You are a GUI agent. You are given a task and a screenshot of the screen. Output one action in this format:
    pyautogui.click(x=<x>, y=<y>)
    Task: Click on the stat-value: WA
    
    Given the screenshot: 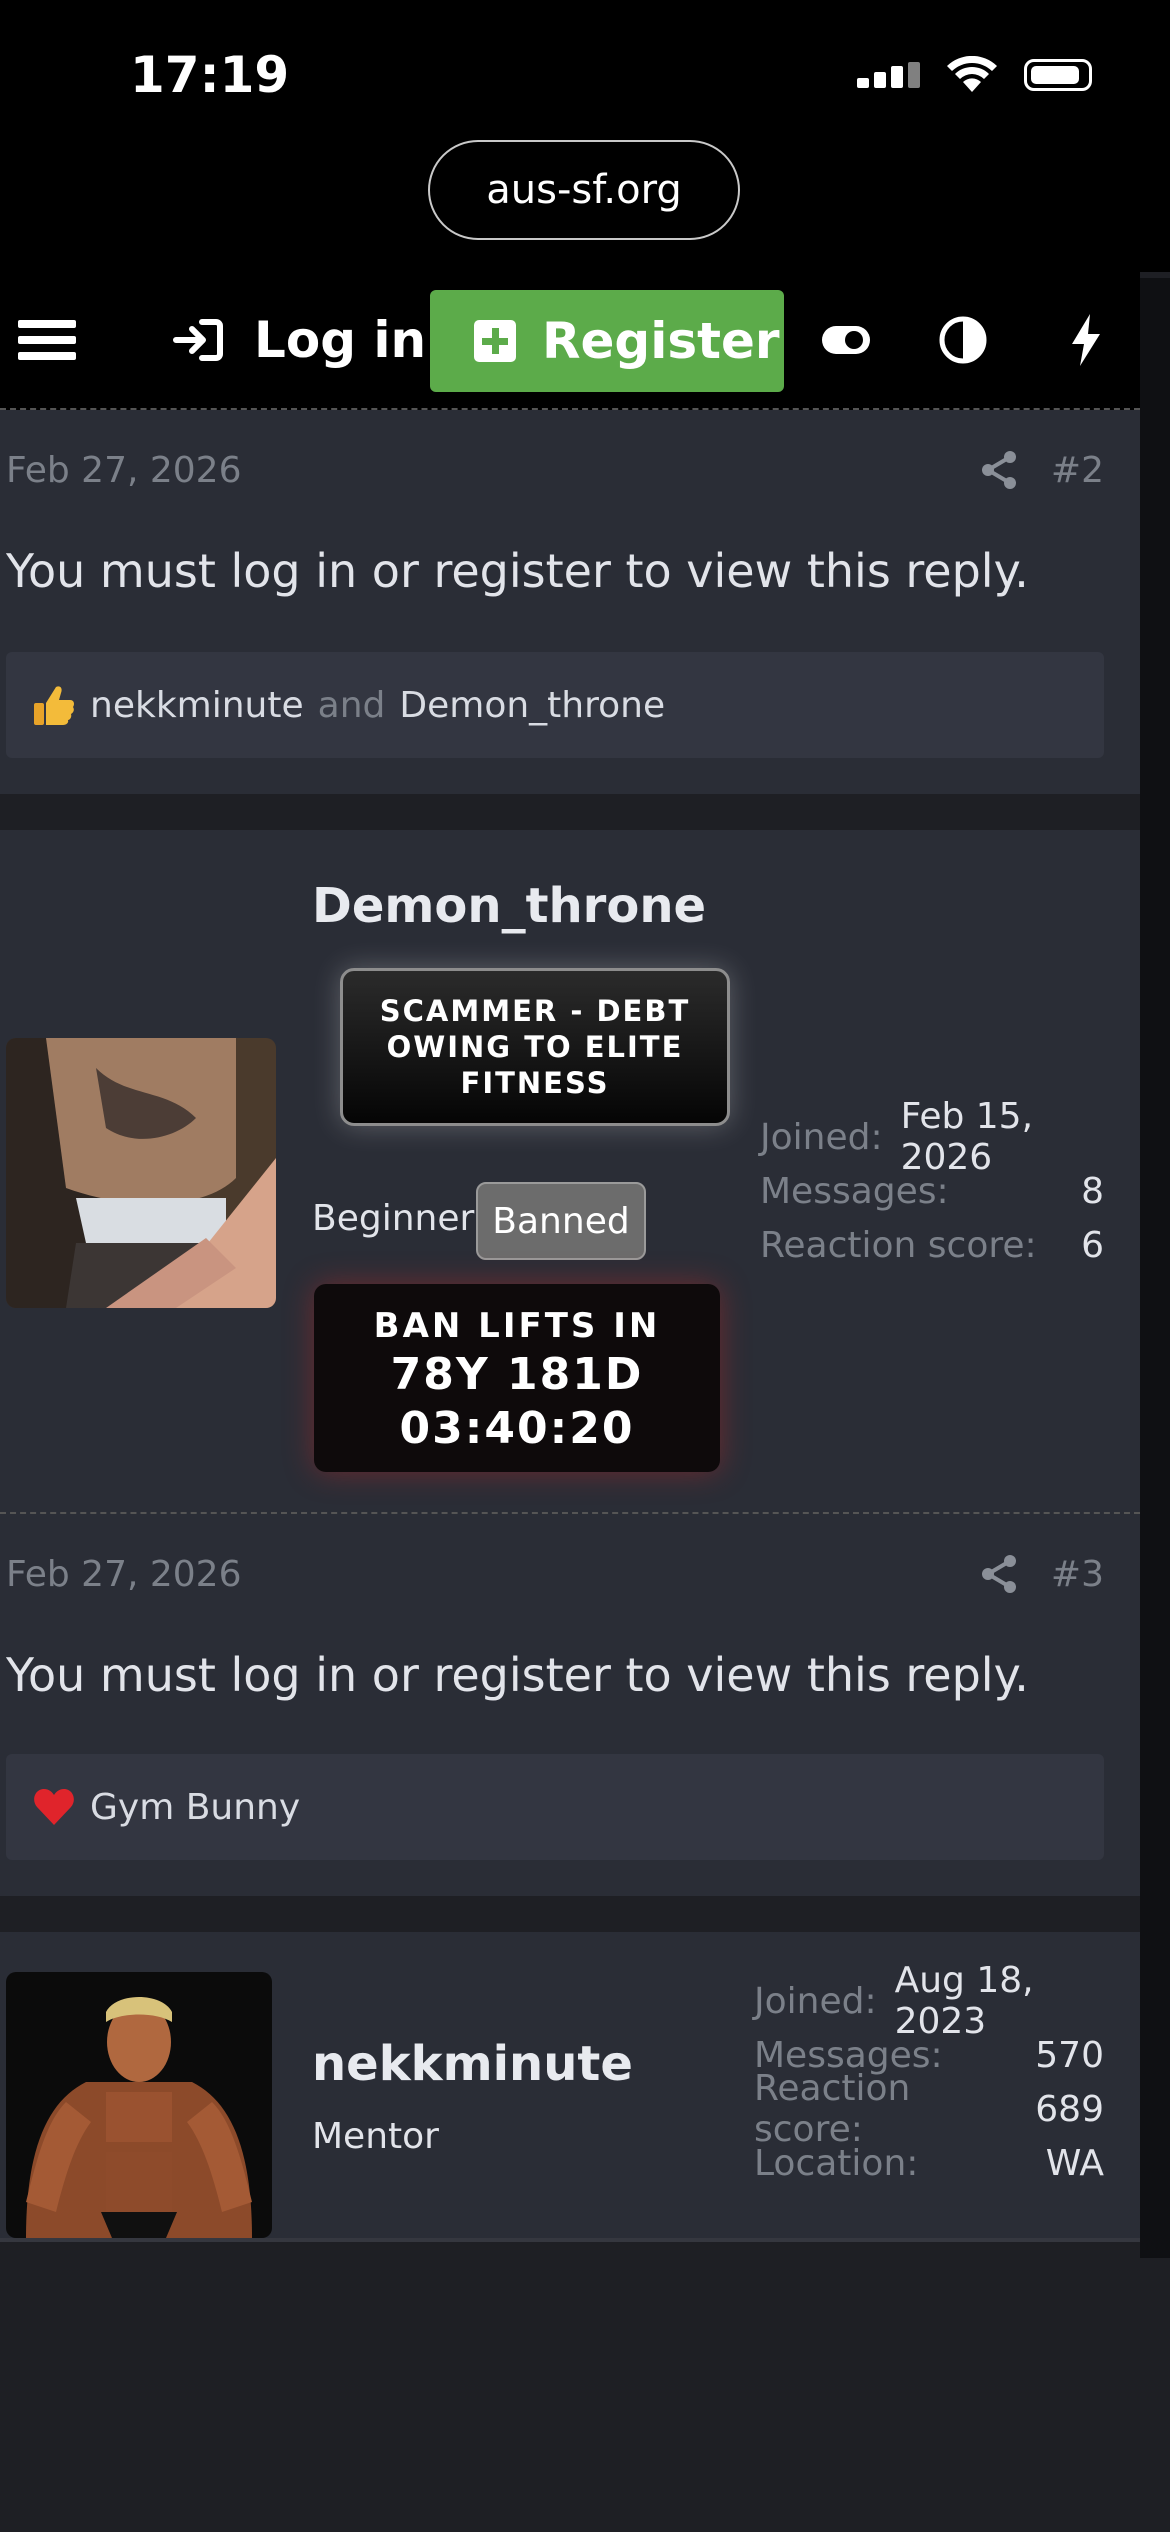 What is the action you would take?
    pyautogui.click(x=1074, y=2163)
    